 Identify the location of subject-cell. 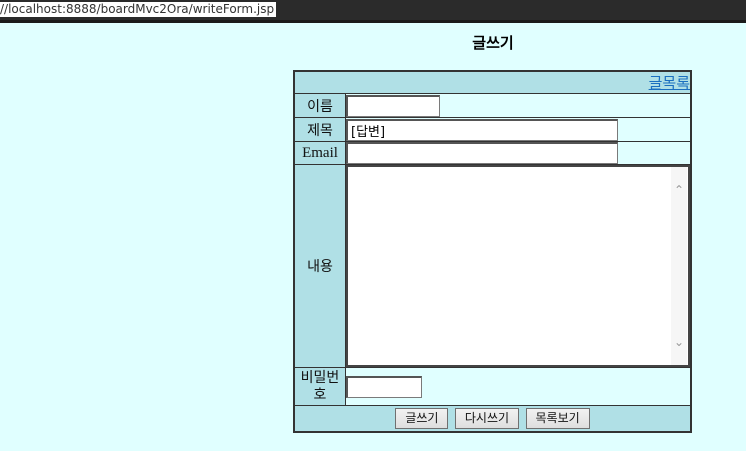
(518, 129).